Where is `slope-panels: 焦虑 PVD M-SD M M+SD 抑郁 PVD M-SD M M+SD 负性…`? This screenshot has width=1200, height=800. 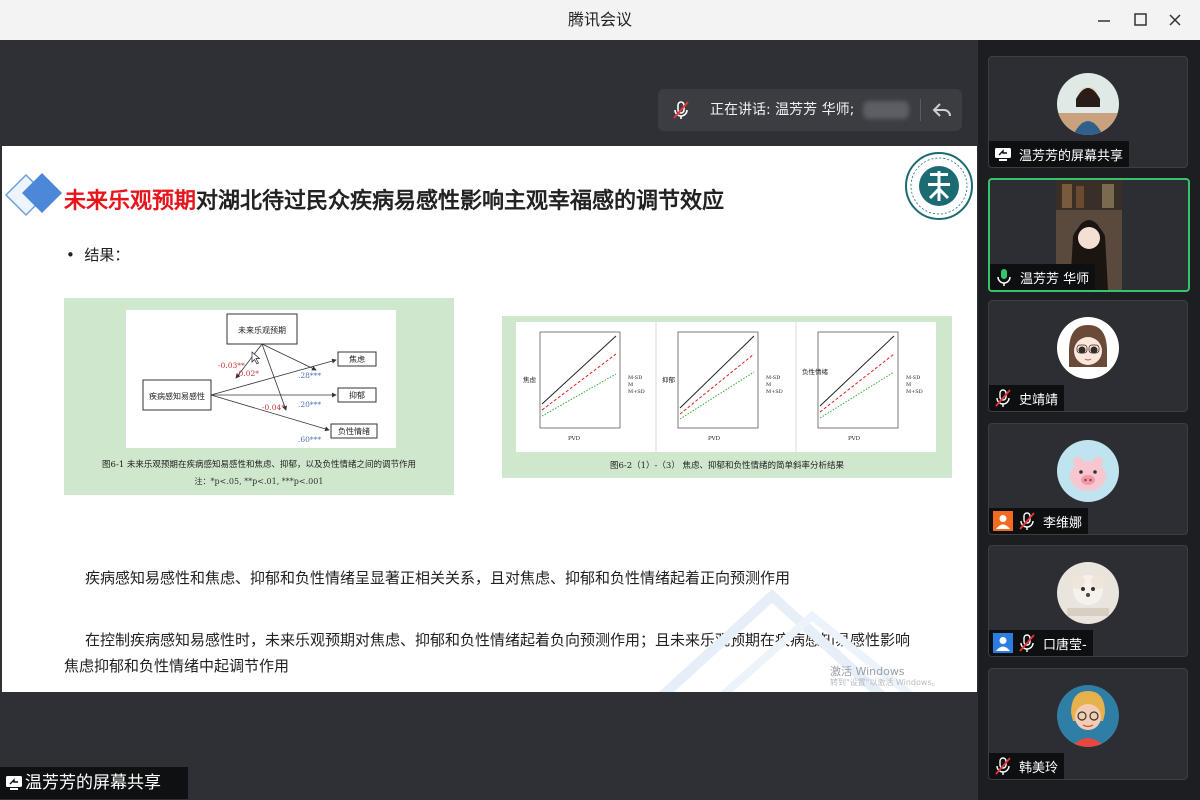 slope-panels: 焦虑 PVD M-SD M M+SD 抑郁 PVD M-SD M M+SD 负性… is located at coordinates (726, 387).